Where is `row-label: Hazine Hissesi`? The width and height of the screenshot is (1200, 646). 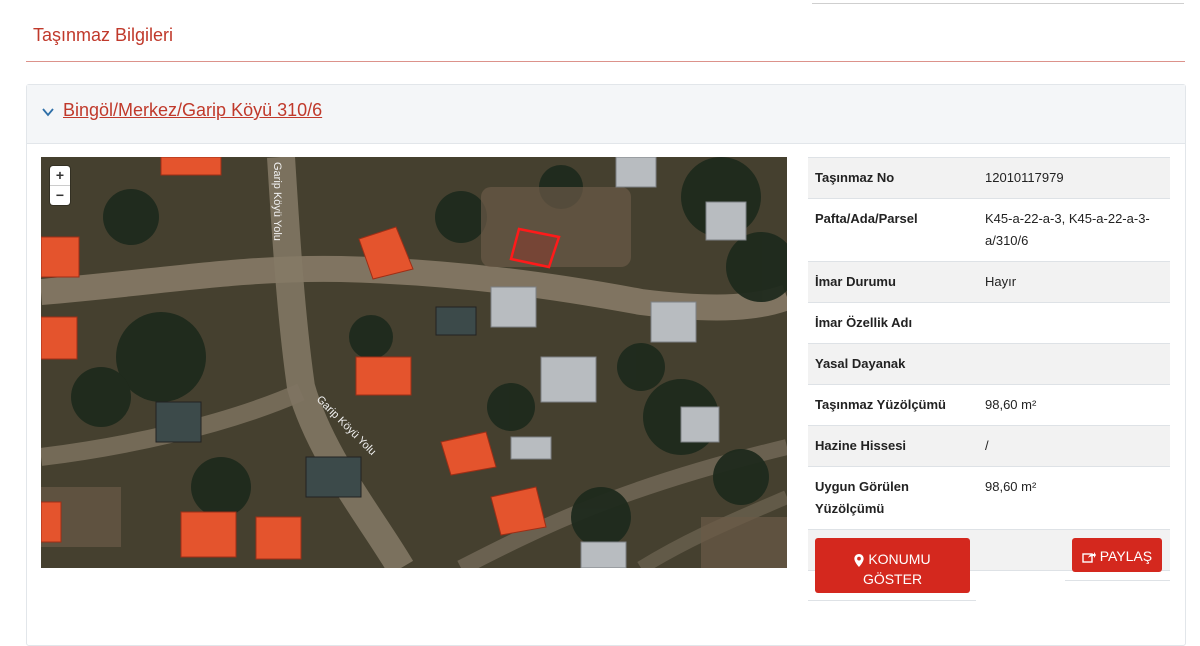
row-label: Hazine Hissesi is located at coordinates (861, 445).